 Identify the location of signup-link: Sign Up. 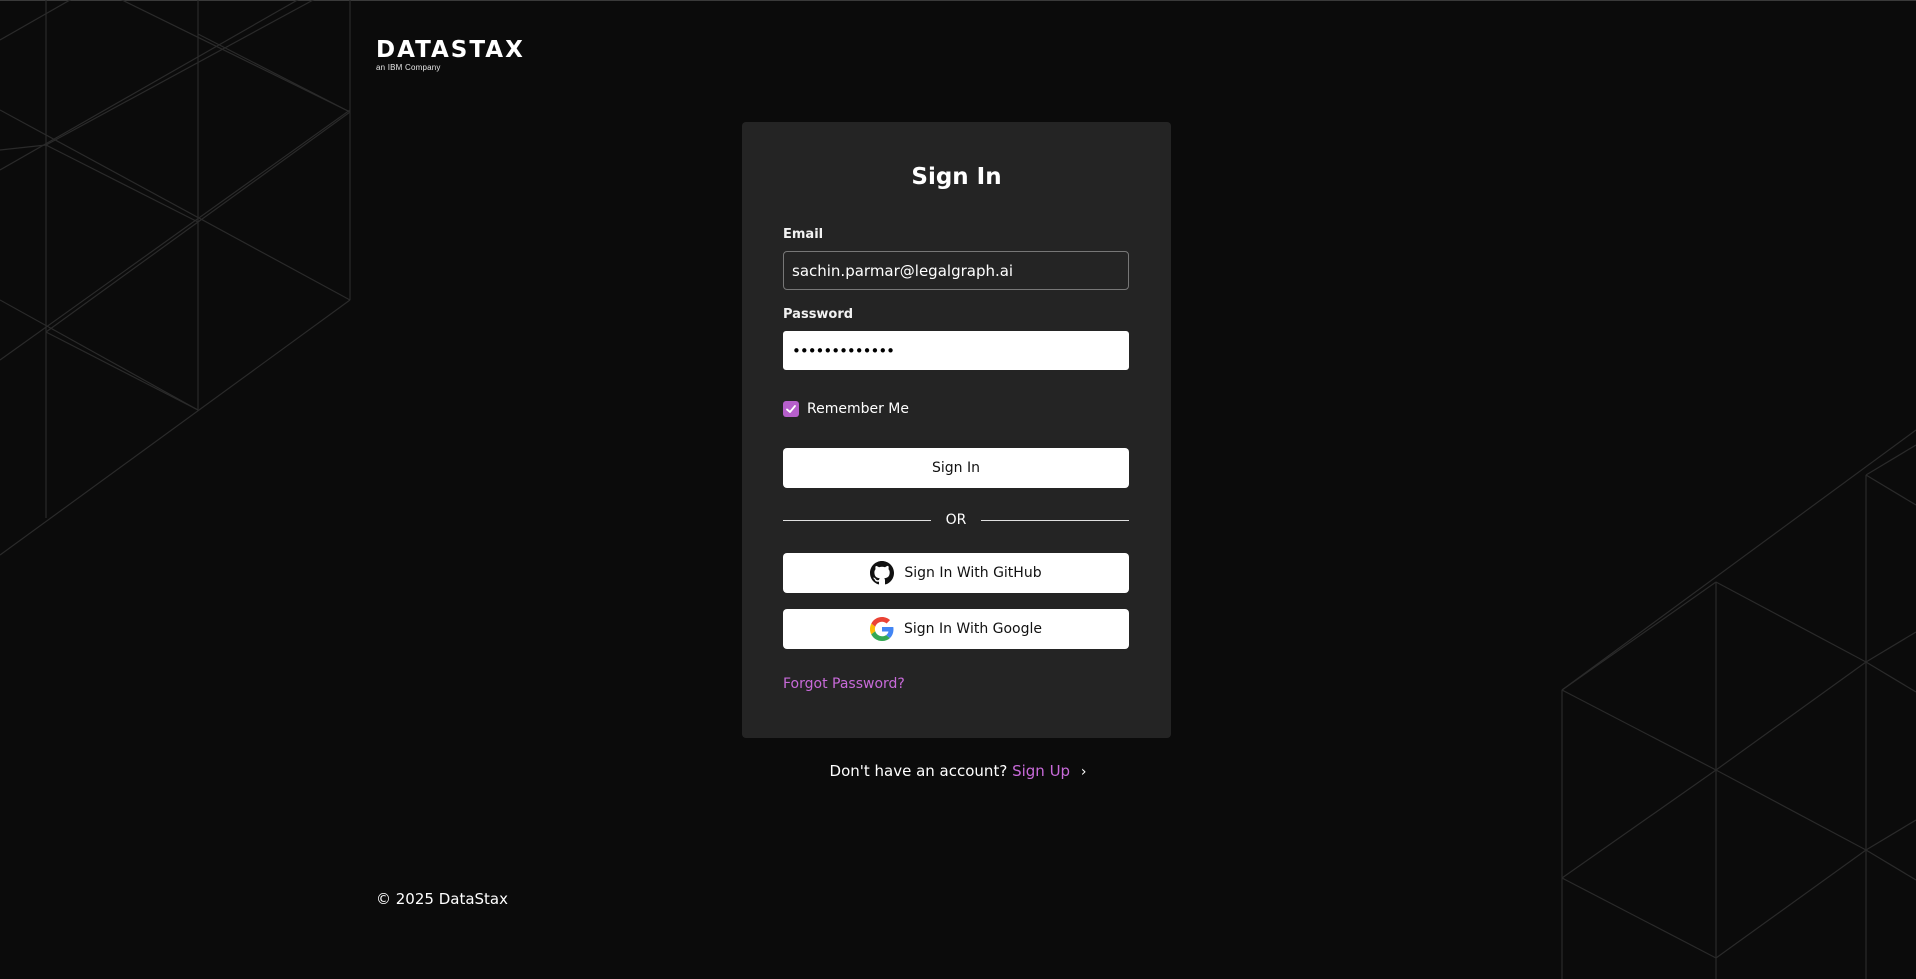
(1041, 771).